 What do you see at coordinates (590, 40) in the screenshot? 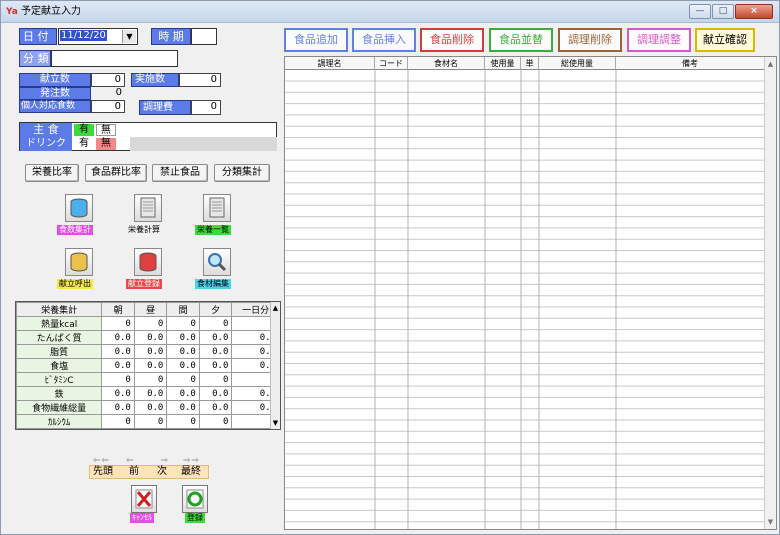
I see `delete-cooking-button: 調理削除` at bounding box center [590, 40].